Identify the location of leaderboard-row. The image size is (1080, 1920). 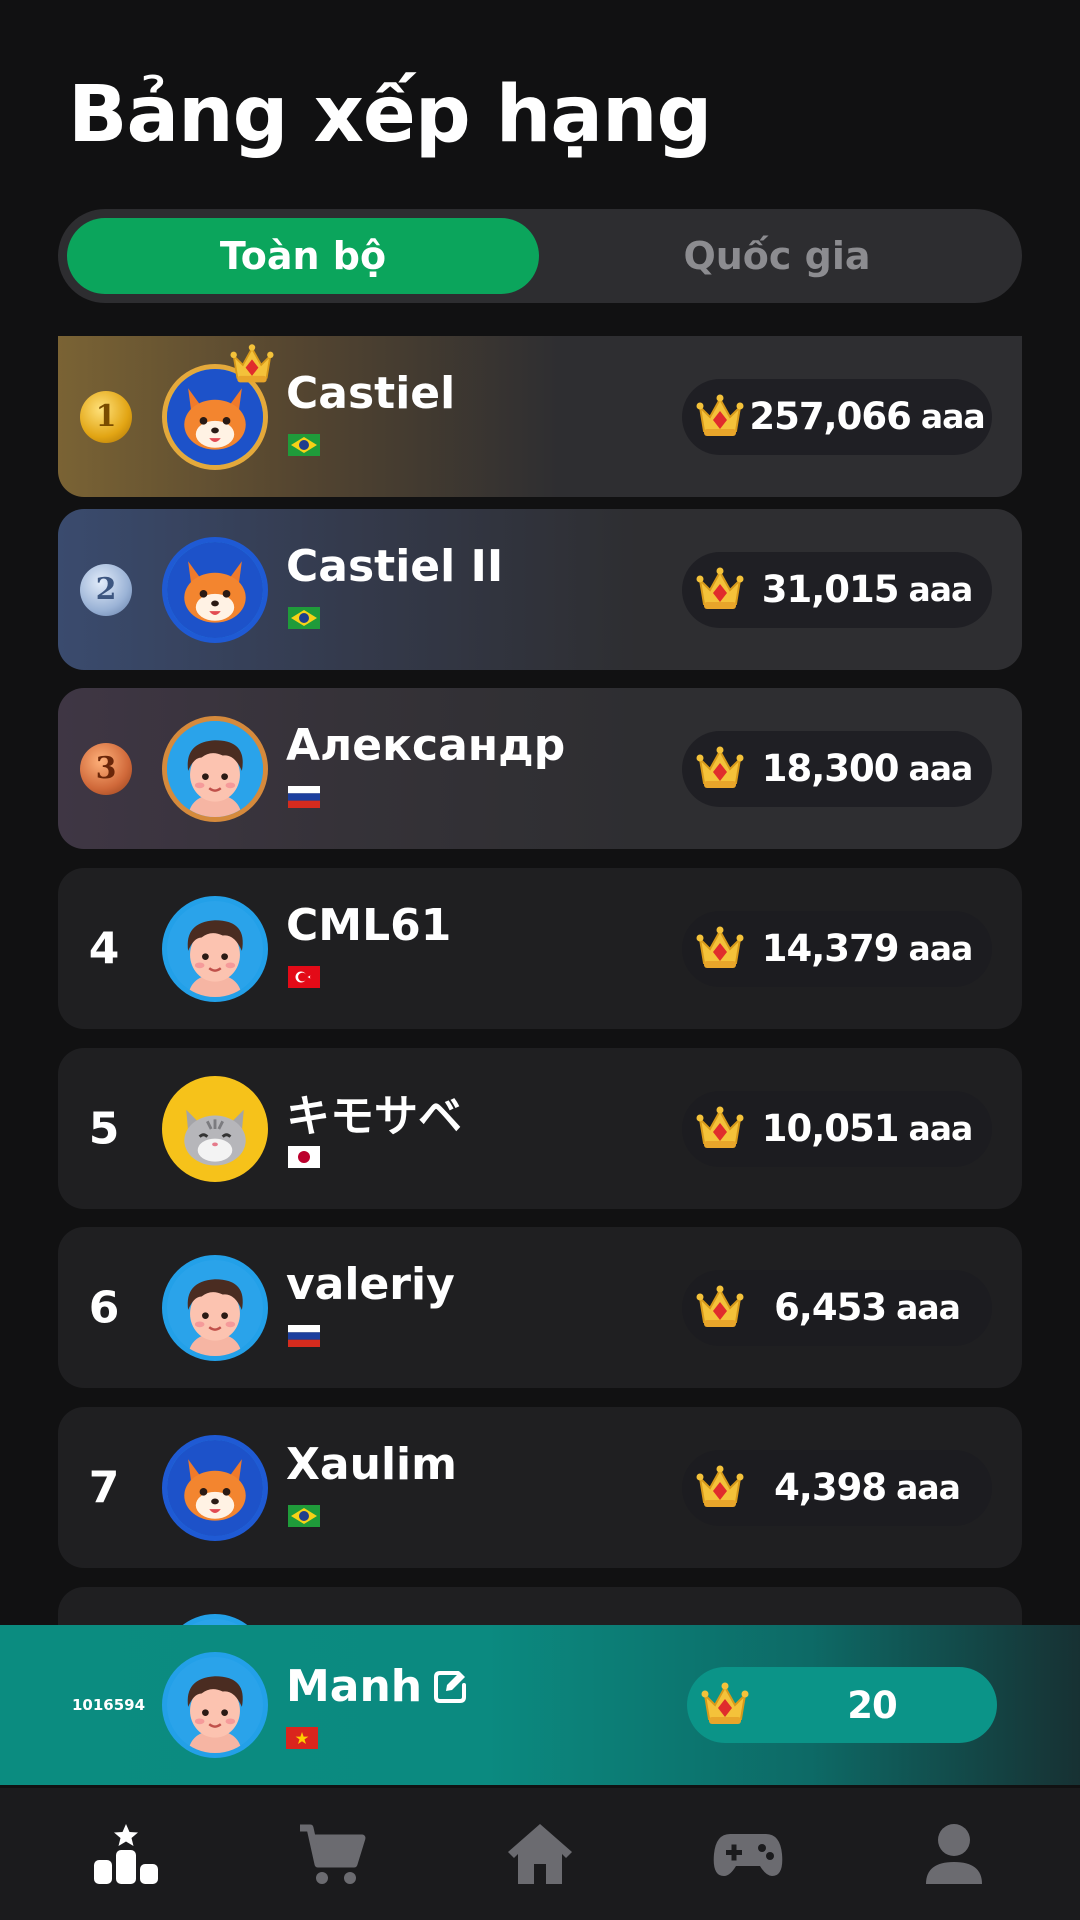
(540, 1606).